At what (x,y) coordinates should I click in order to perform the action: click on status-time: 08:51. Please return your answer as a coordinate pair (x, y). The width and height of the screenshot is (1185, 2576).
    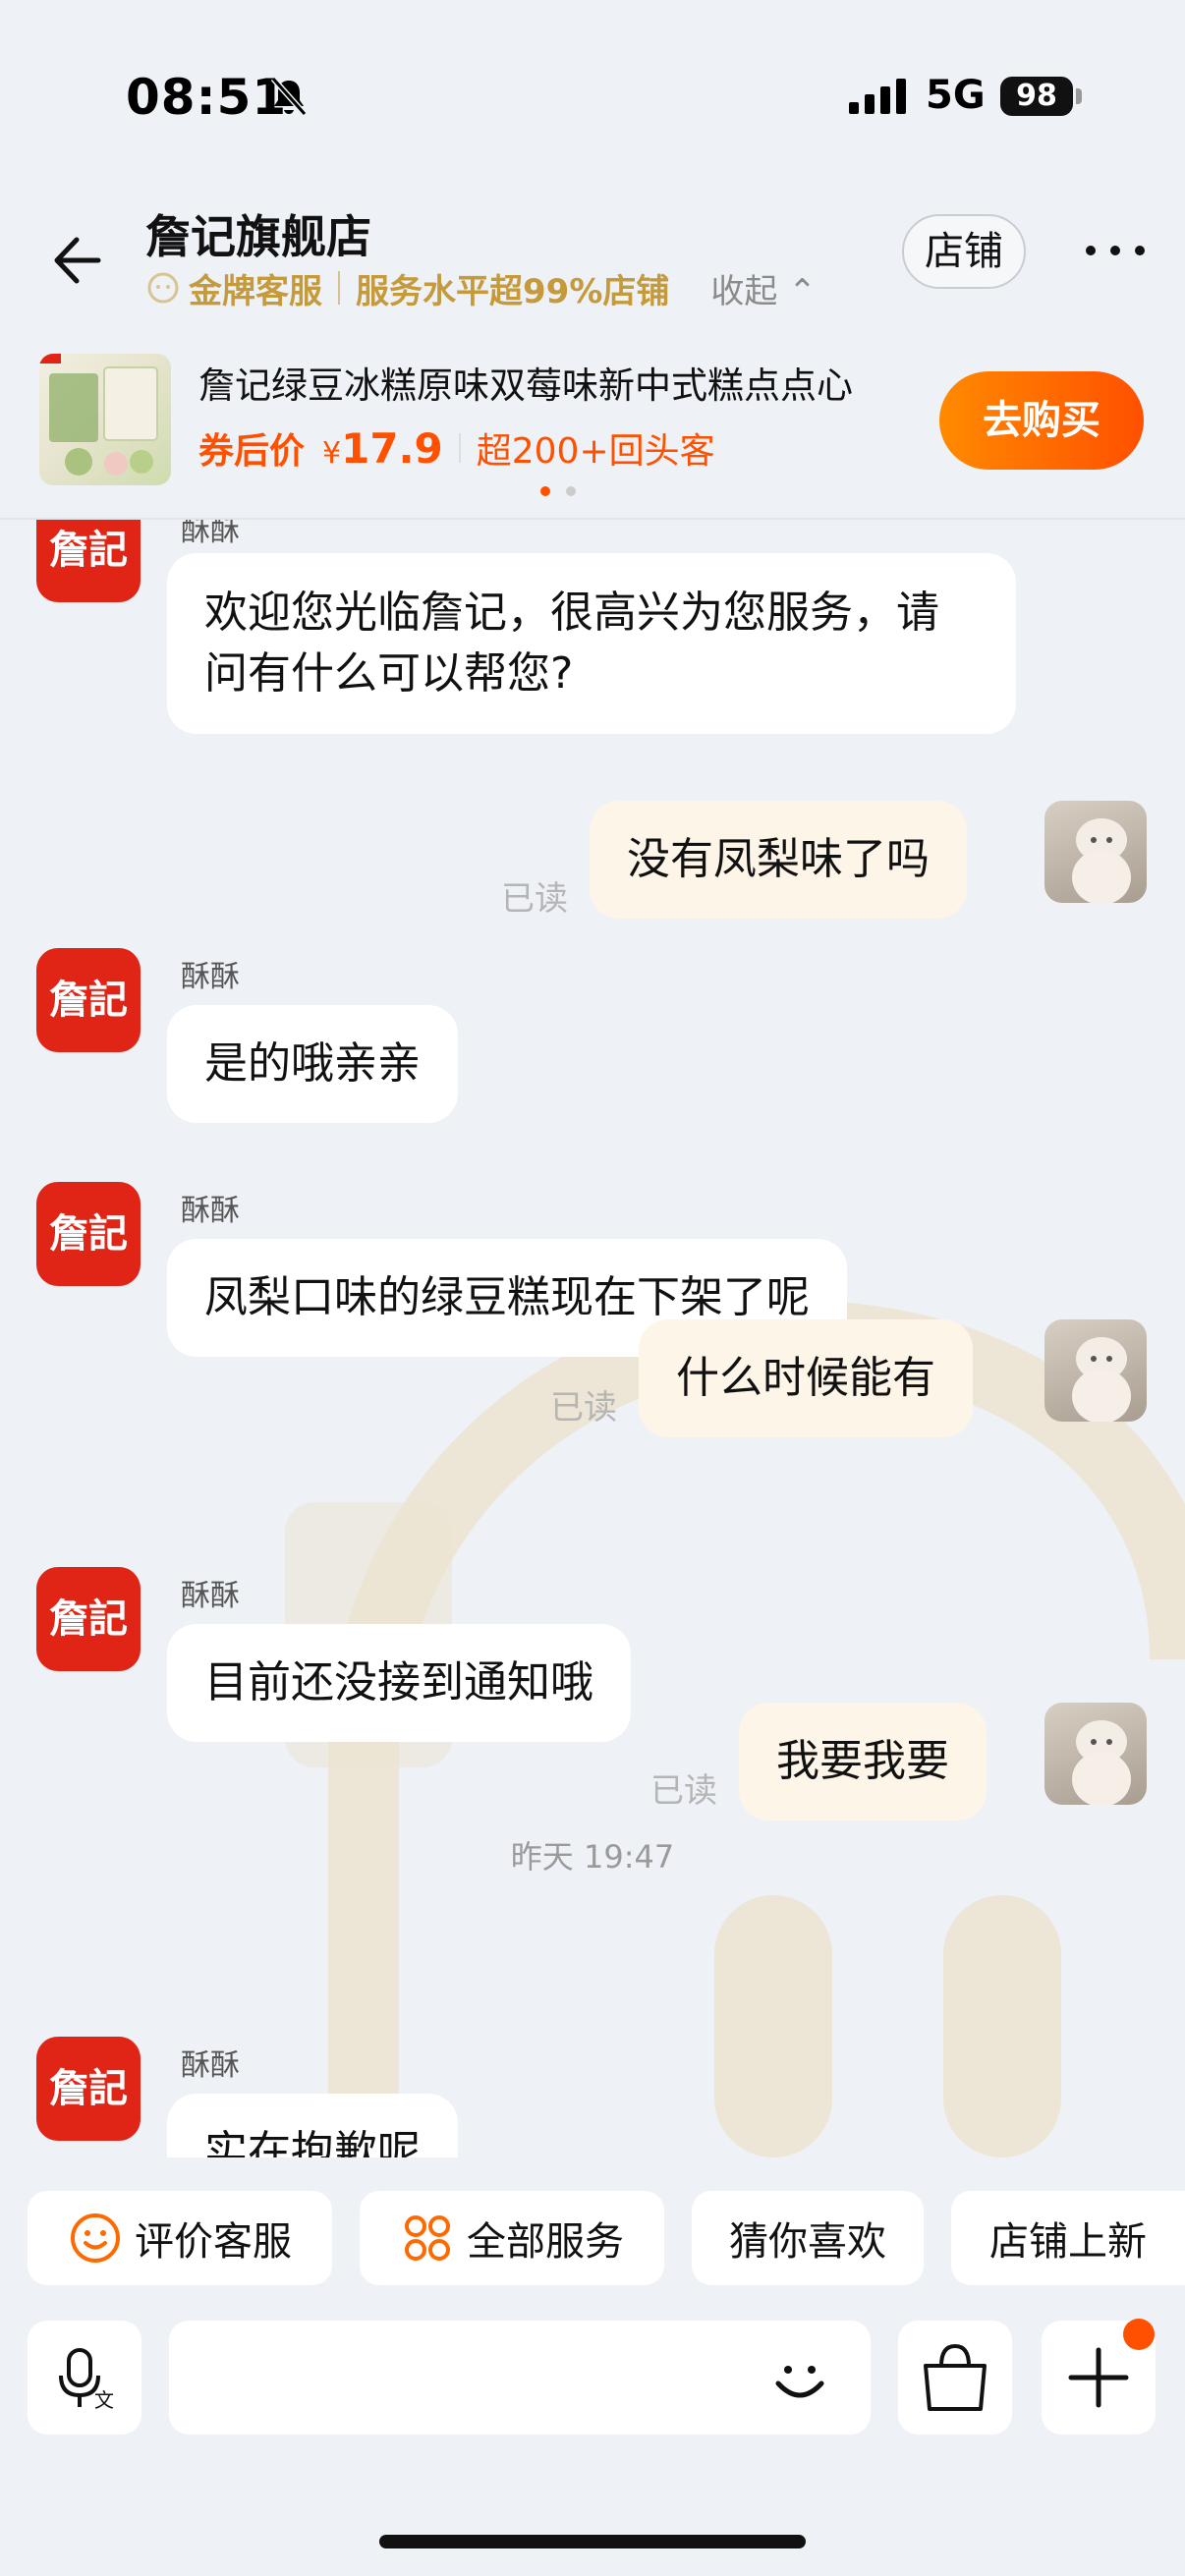
    Looking at the image, I should click on (207, 97).